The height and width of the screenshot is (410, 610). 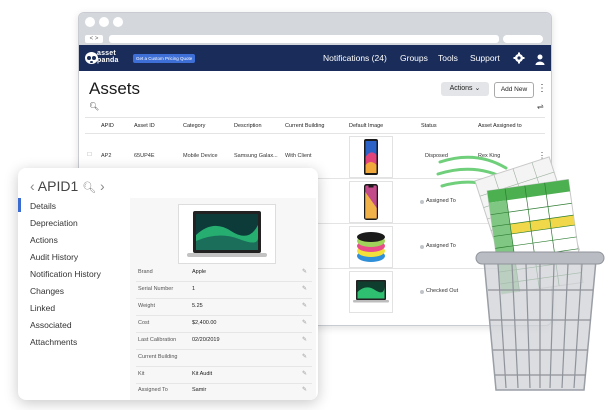 I want to click on cell-category: Mobile Device, so click(x=200, y=156).